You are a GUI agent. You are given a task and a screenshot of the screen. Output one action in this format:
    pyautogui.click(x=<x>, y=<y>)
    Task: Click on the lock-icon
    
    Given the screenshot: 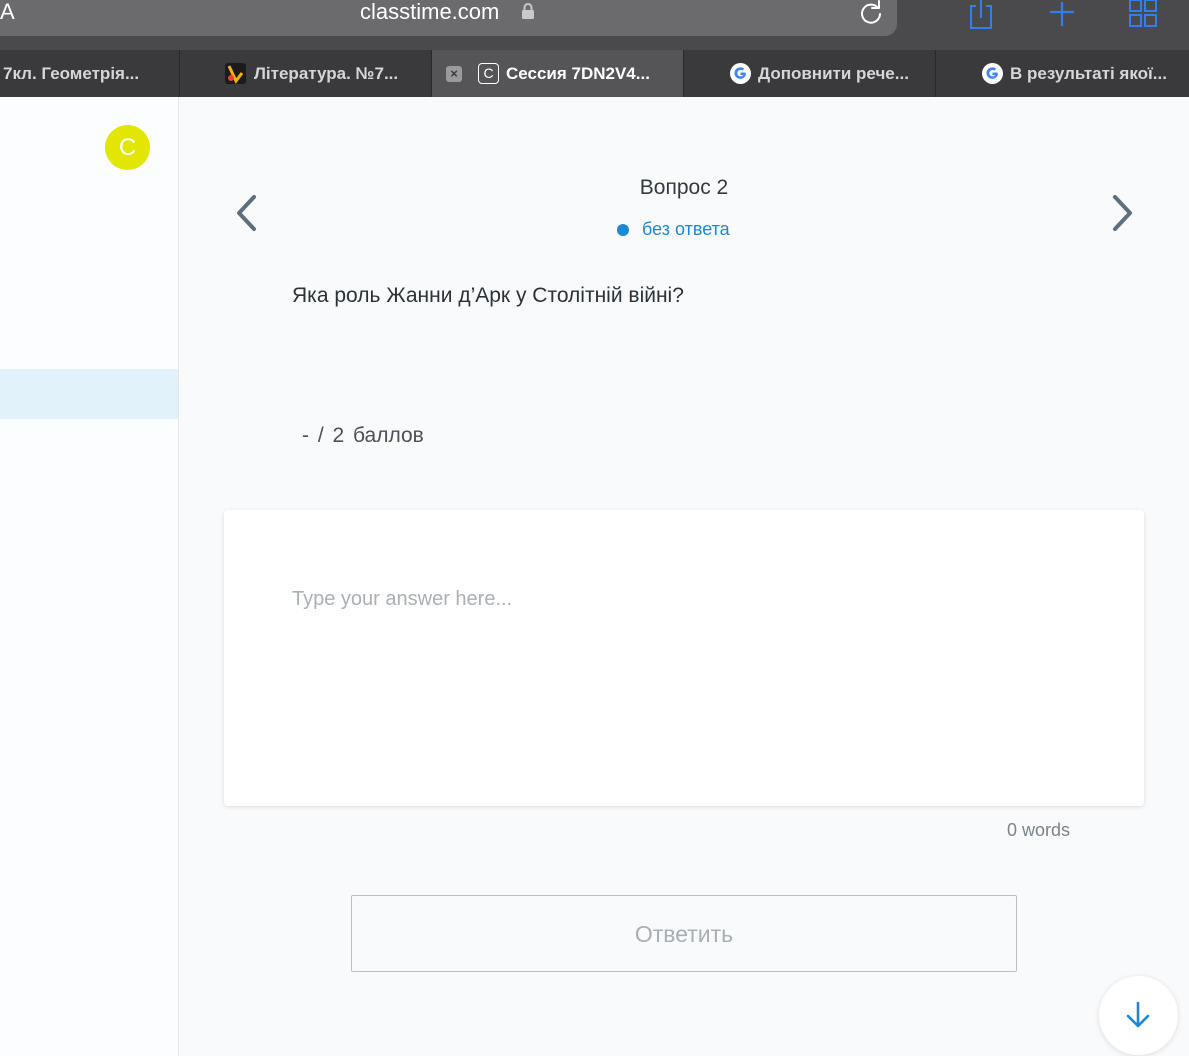 What is the action you would take?
    pyautogui.click(x=528, y=11)
    